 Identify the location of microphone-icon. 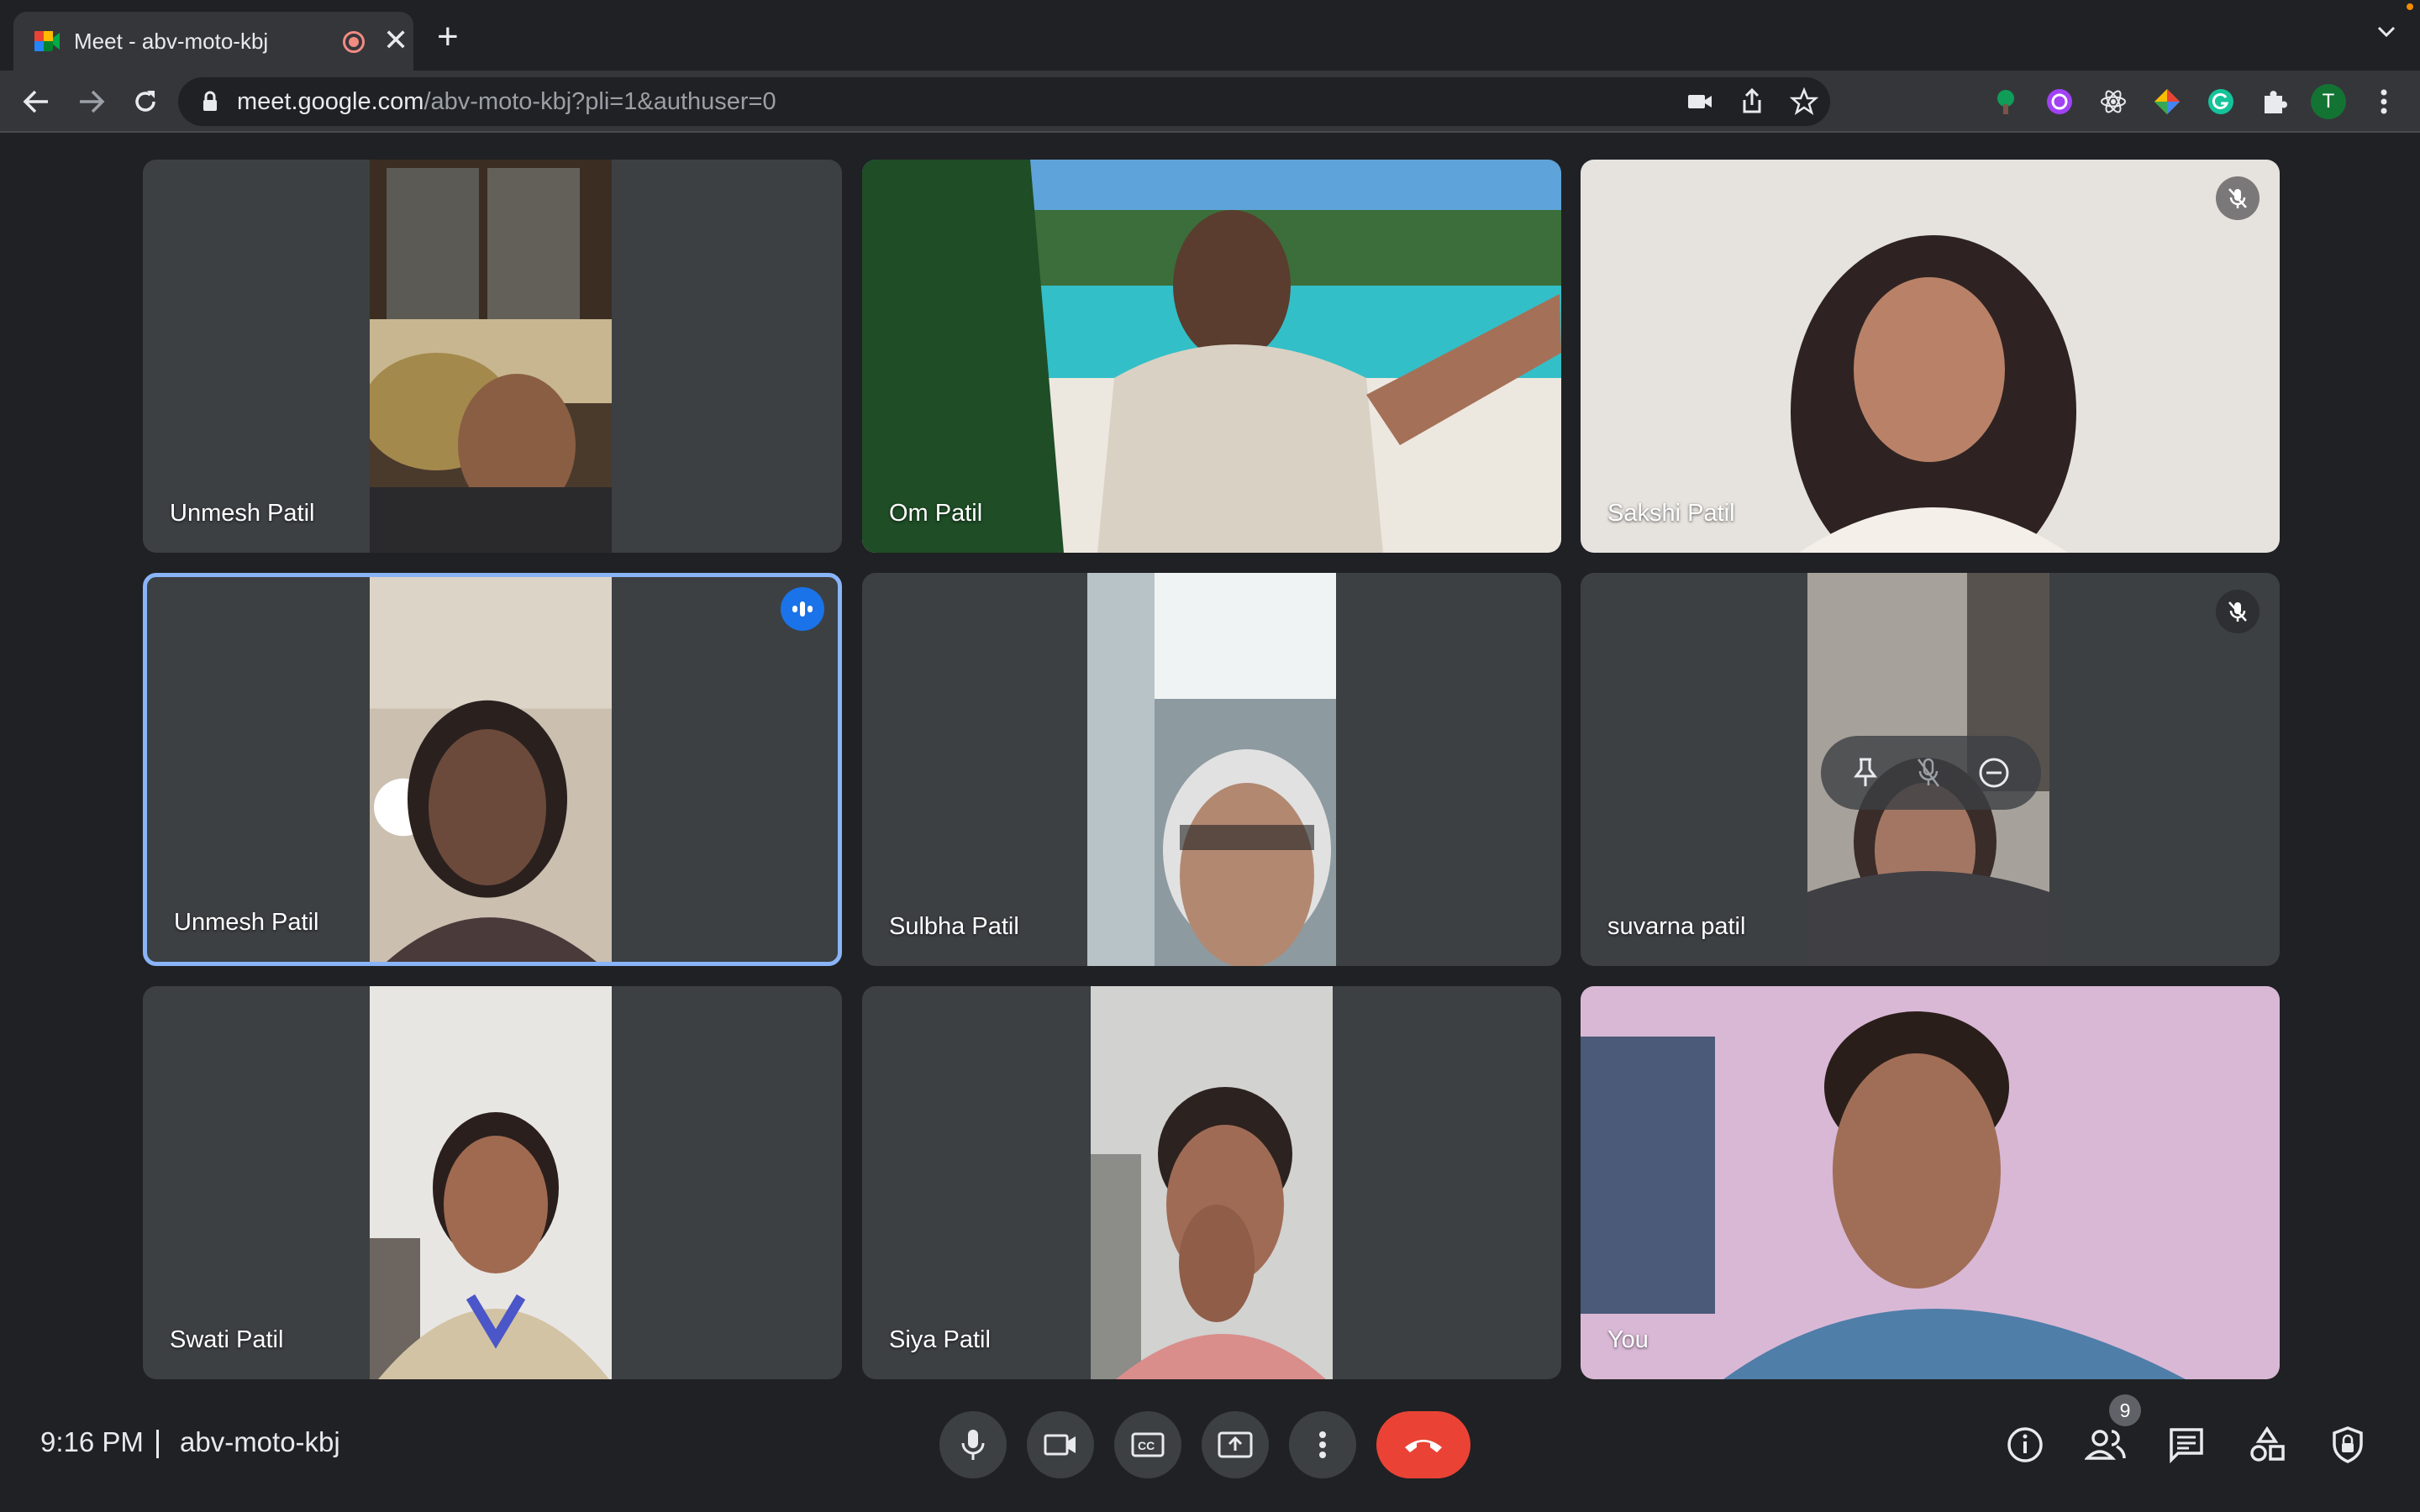
(973, 1445).